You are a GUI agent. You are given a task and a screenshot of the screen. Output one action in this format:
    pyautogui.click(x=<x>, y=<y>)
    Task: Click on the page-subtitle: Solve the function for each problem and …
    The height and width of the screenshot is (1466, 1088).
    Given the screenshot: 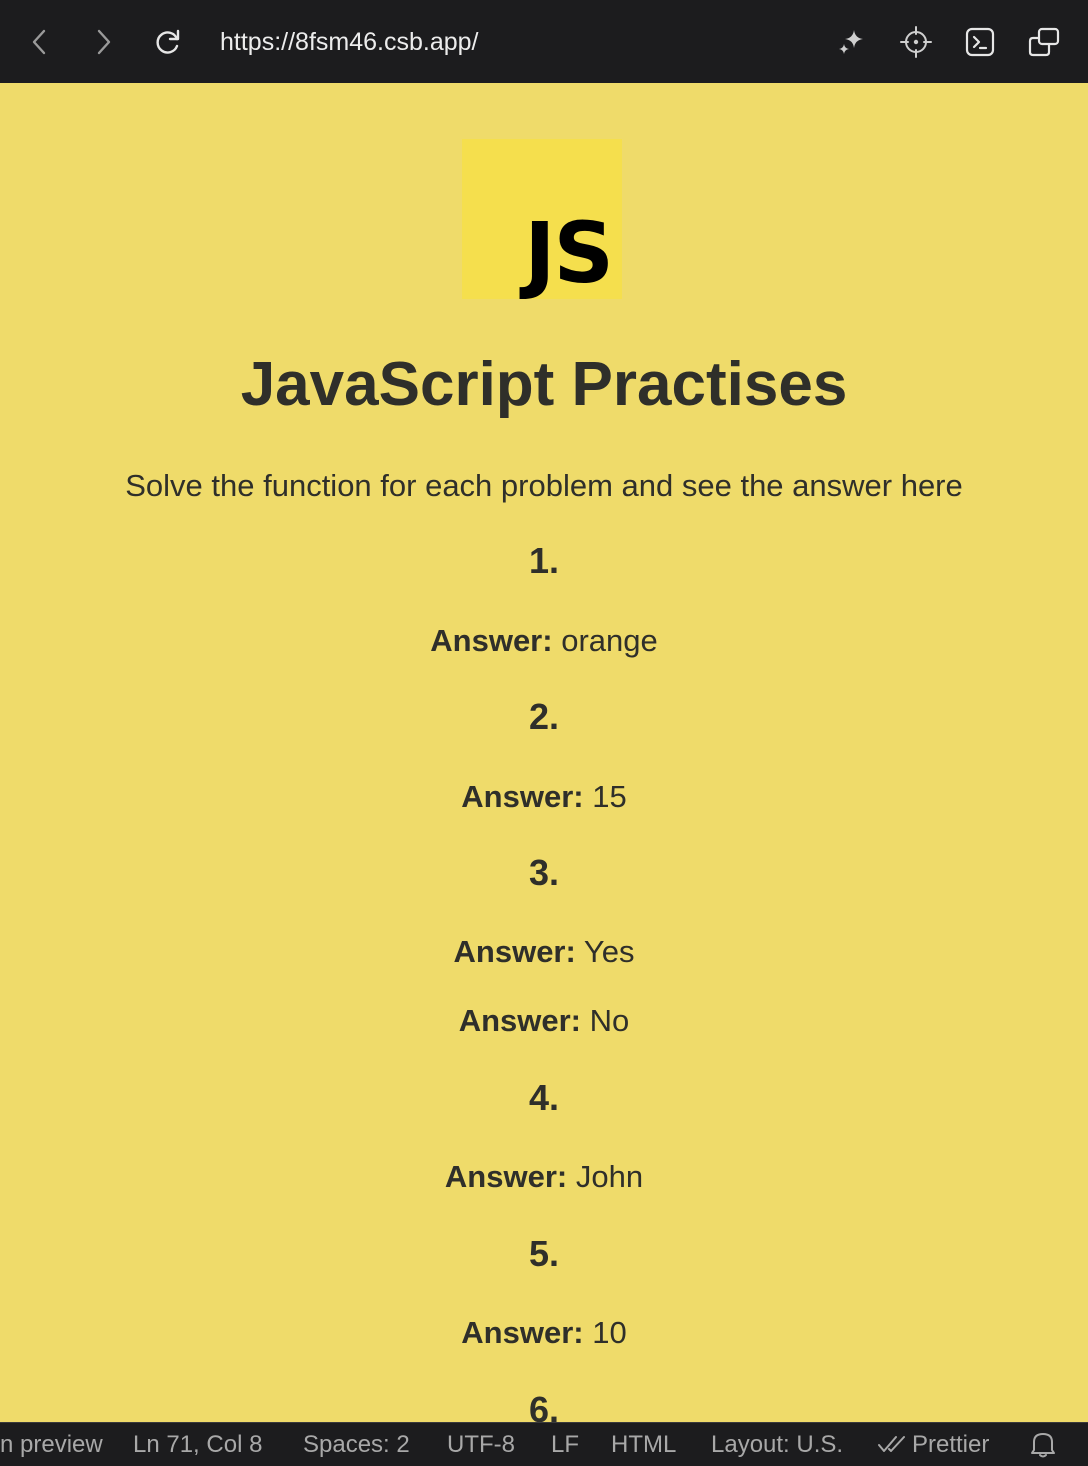 What is the action you would take?
    pyautogui.click(x=544, y=485)
    